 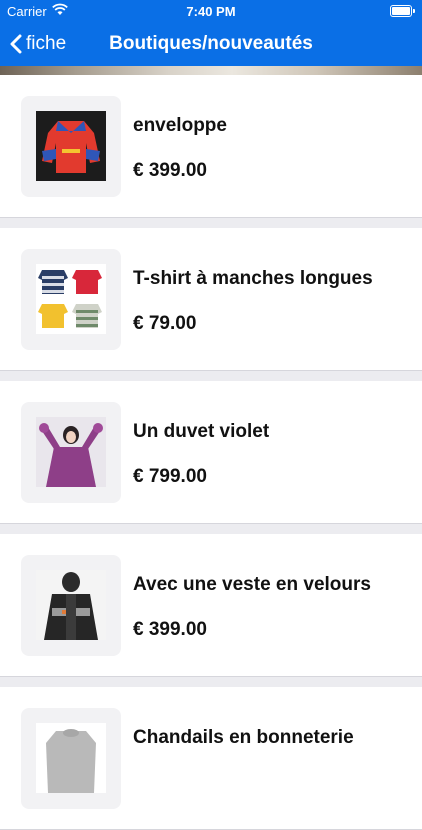 I want to click on page-title: Boutiques/nouveautés, so click(x=211, y=43).